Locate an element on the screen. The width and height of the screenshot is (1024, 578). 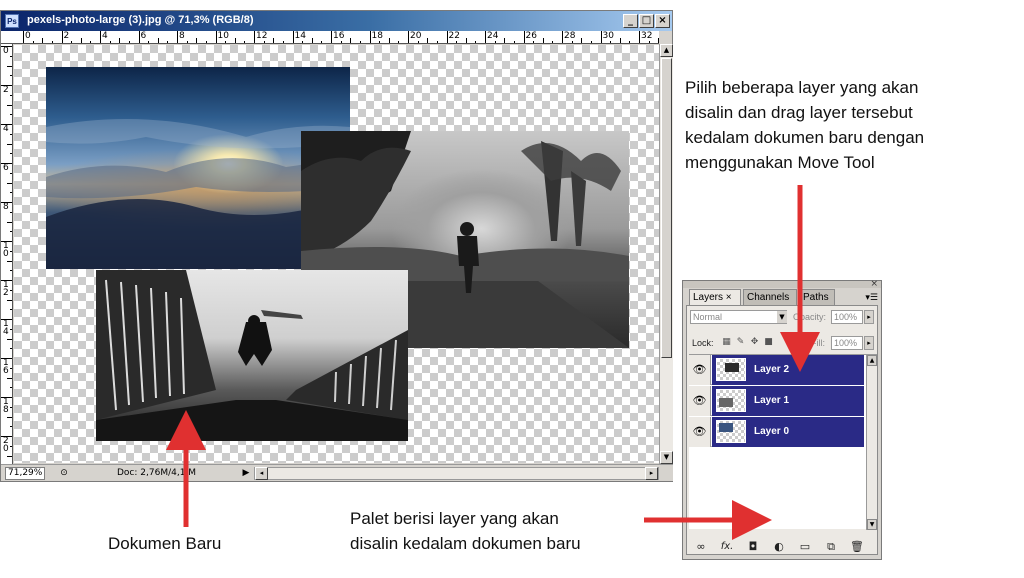
photoshop-app-icon: Ps is located at coordinates (12, 21).